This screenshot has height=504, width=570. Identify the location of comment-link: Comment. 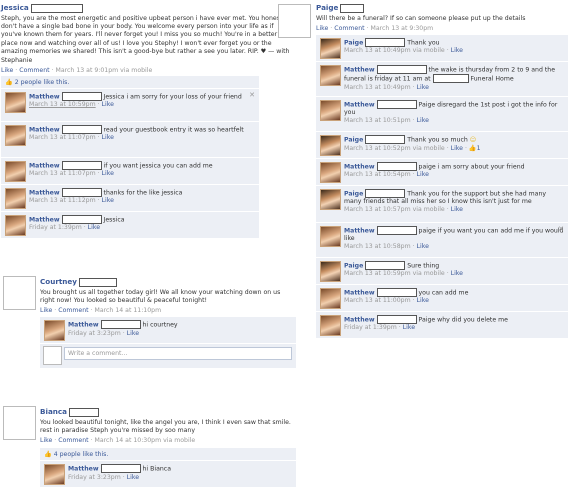
(34, 70).